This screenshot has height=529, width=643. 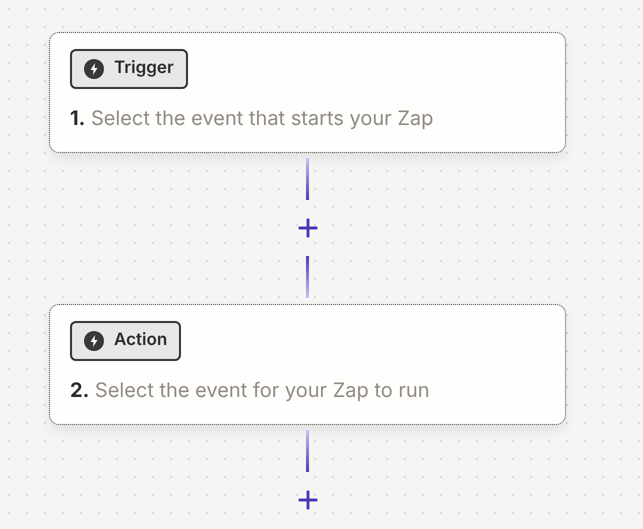 I want to click on step-title: 1. Select the event that starts your Zap, so click(x=252, y=118).